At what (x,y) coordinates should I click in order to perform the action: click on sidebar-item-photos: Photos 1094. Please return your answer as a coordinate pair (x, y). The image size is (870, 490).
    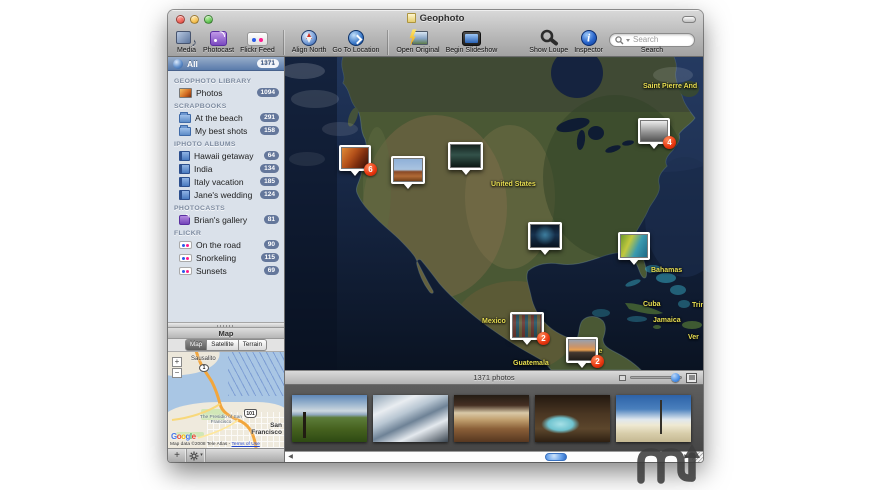
    Looking at the image, I should click on (226, 92).